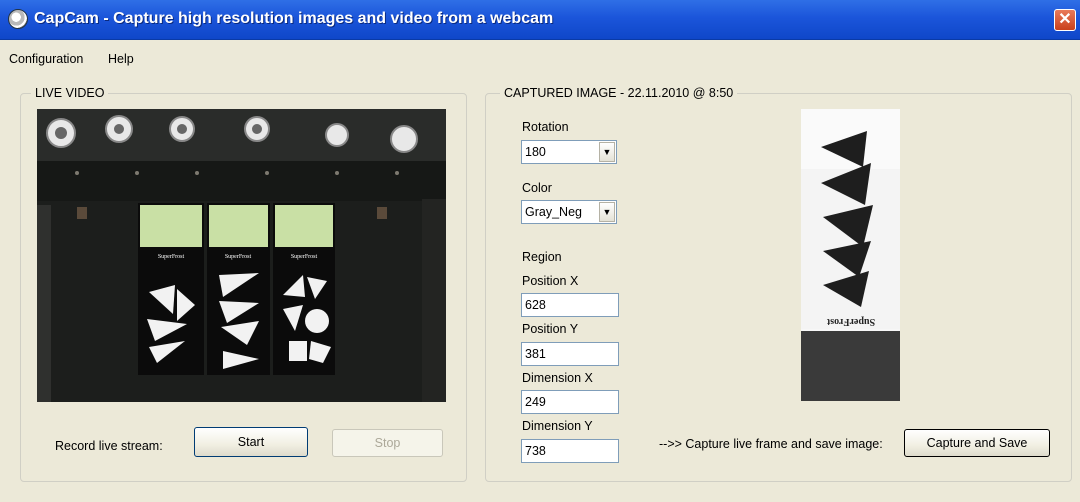  I want to click on captured-image-label: CAPTURED IMAGE - 22.11.2010 @ 8:50, so click(619, 93).